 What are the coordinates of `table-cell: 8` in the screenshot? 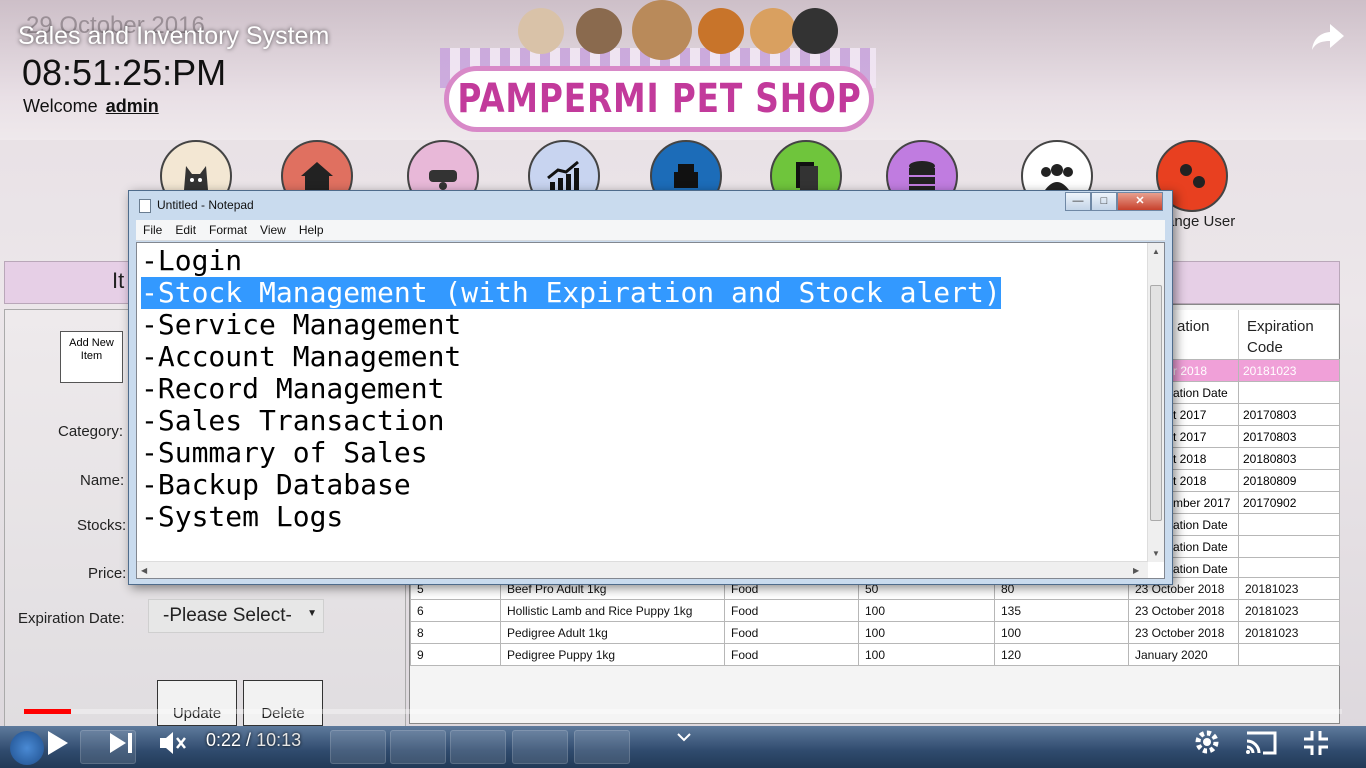 It's located at (455, 632).